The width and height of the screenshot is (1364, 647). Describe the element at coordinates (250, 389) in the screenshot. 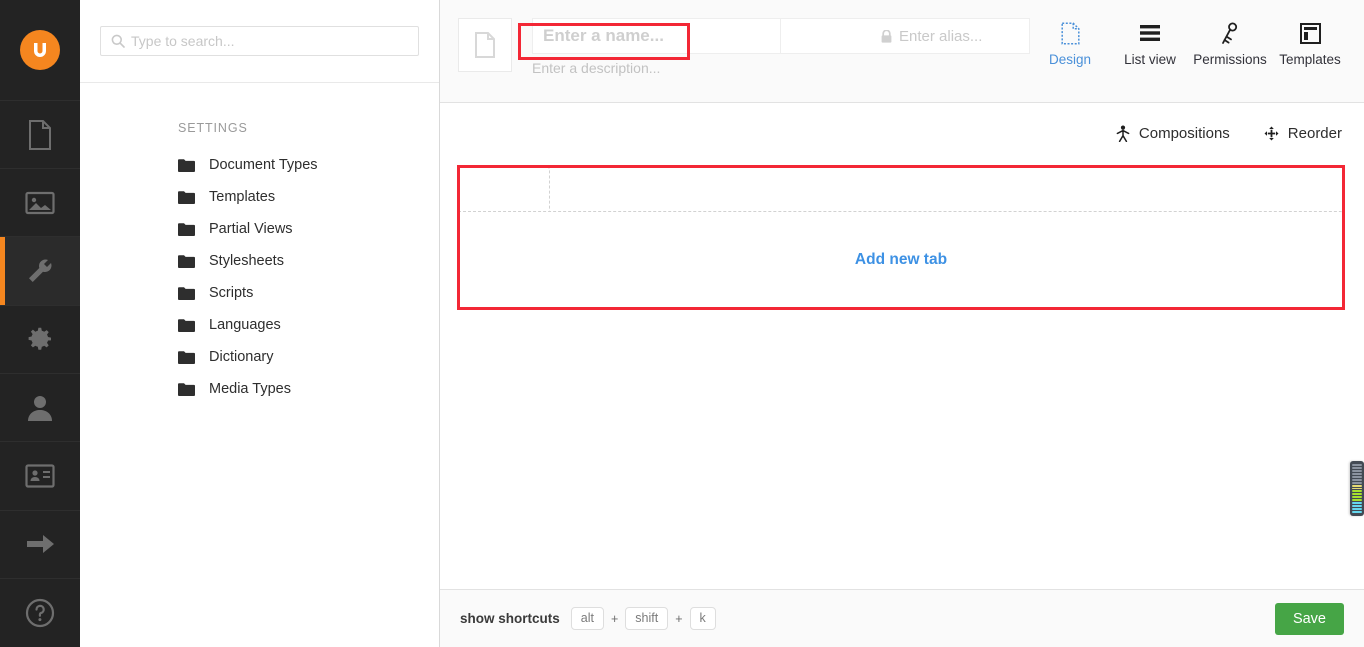

I see `tree-item-label: Media Types` at that location.